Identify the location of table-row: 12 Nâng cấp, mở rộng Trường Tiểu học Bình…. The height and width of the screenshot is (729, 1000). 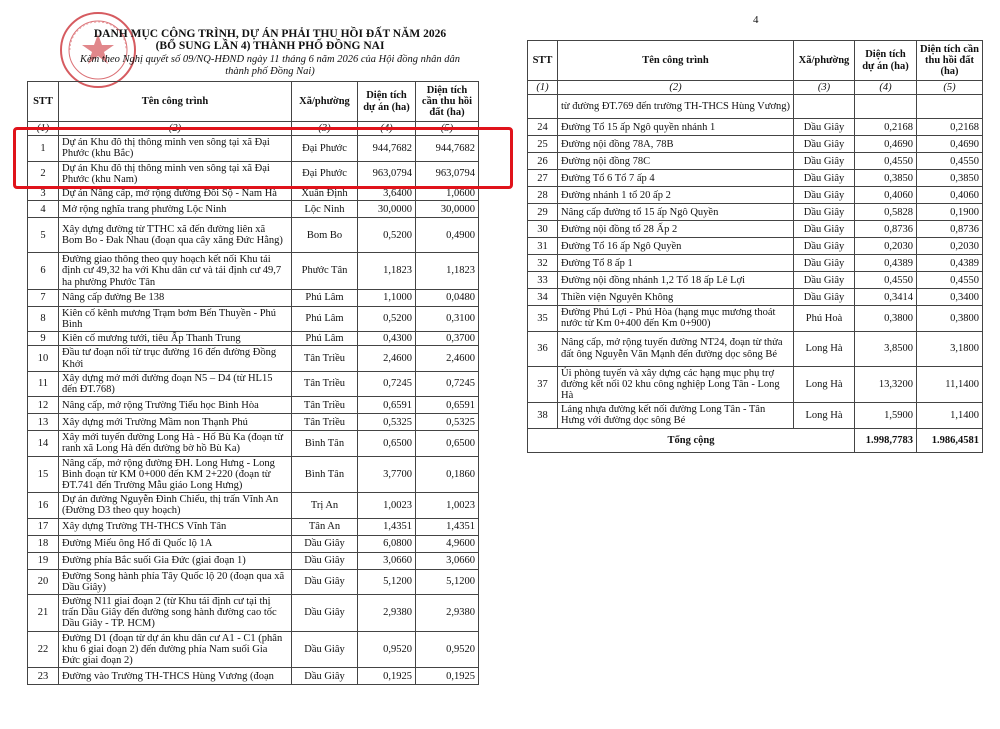
(253, 405).